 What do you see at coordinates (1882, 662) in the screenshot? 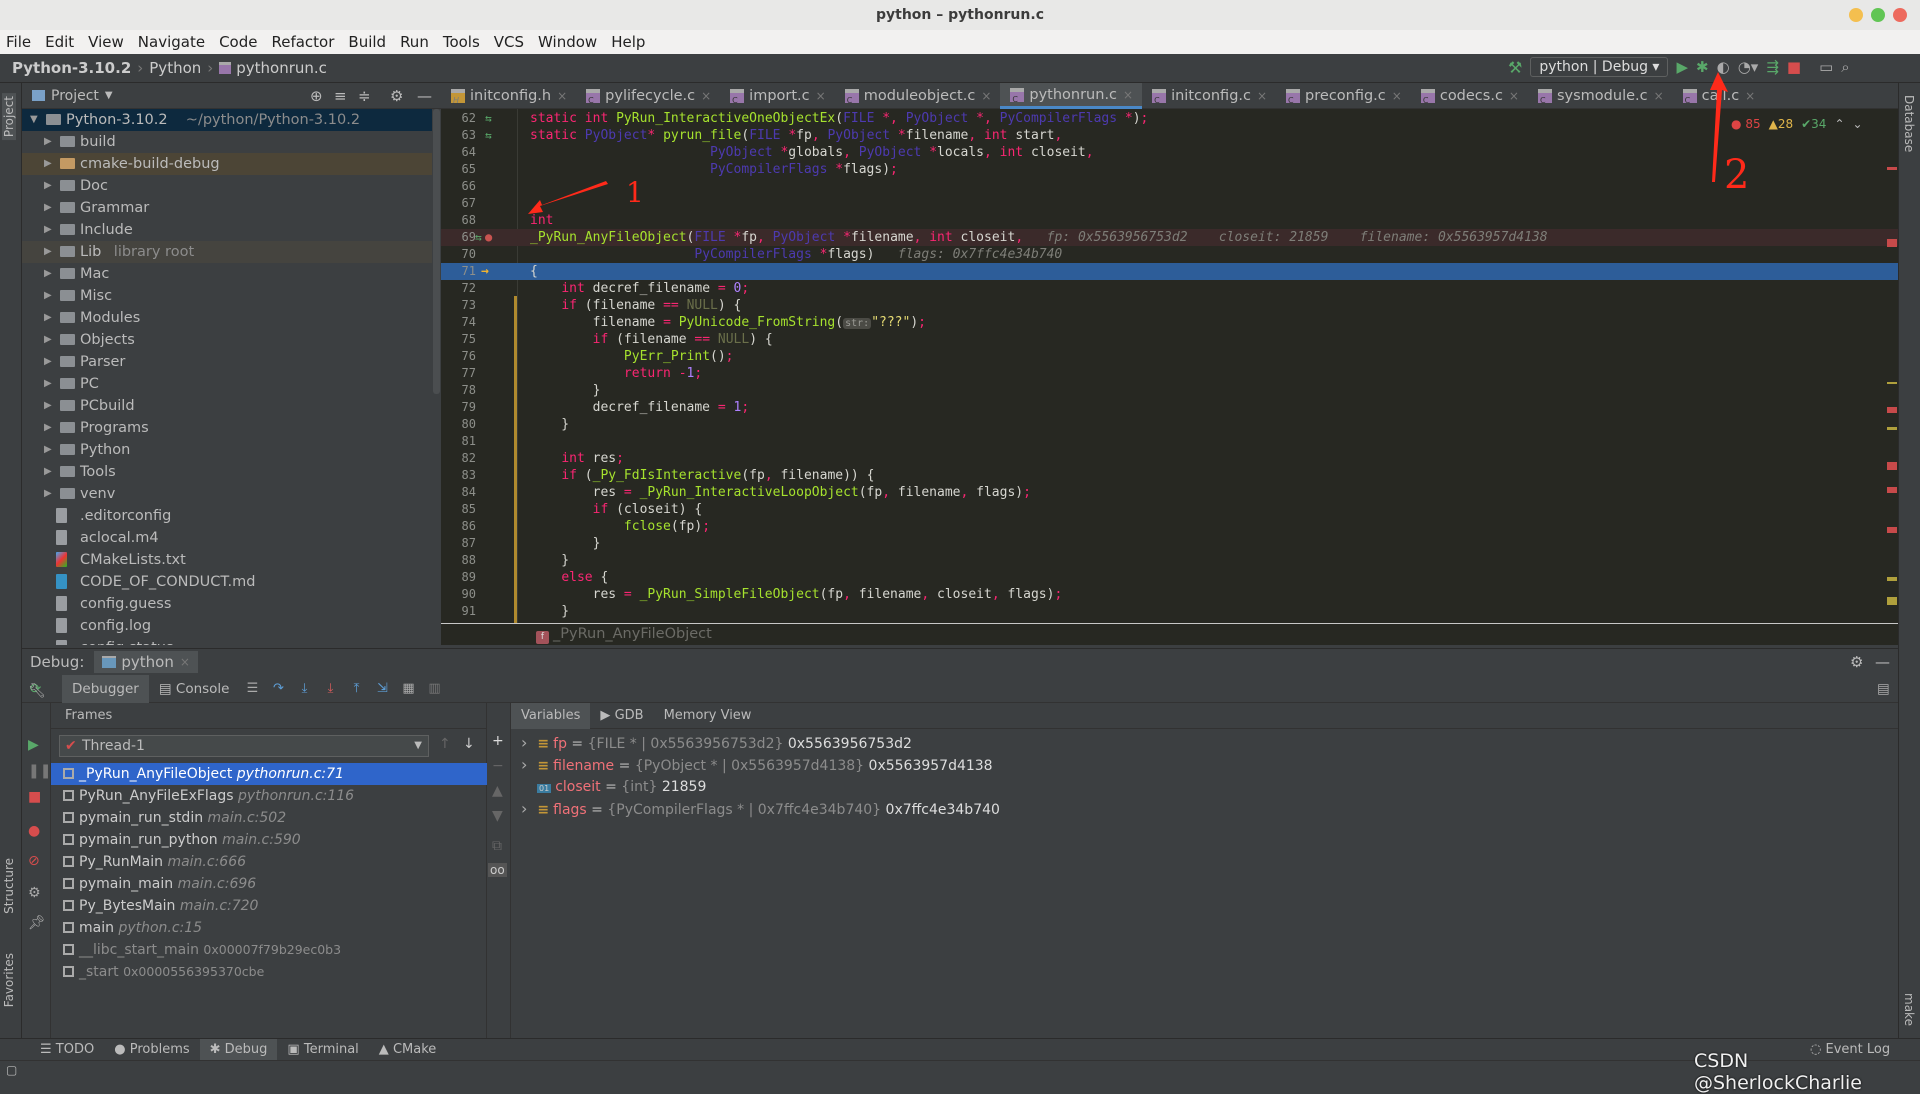
I see `hide-panel-icon: —` at bounding box center [1882, 662].